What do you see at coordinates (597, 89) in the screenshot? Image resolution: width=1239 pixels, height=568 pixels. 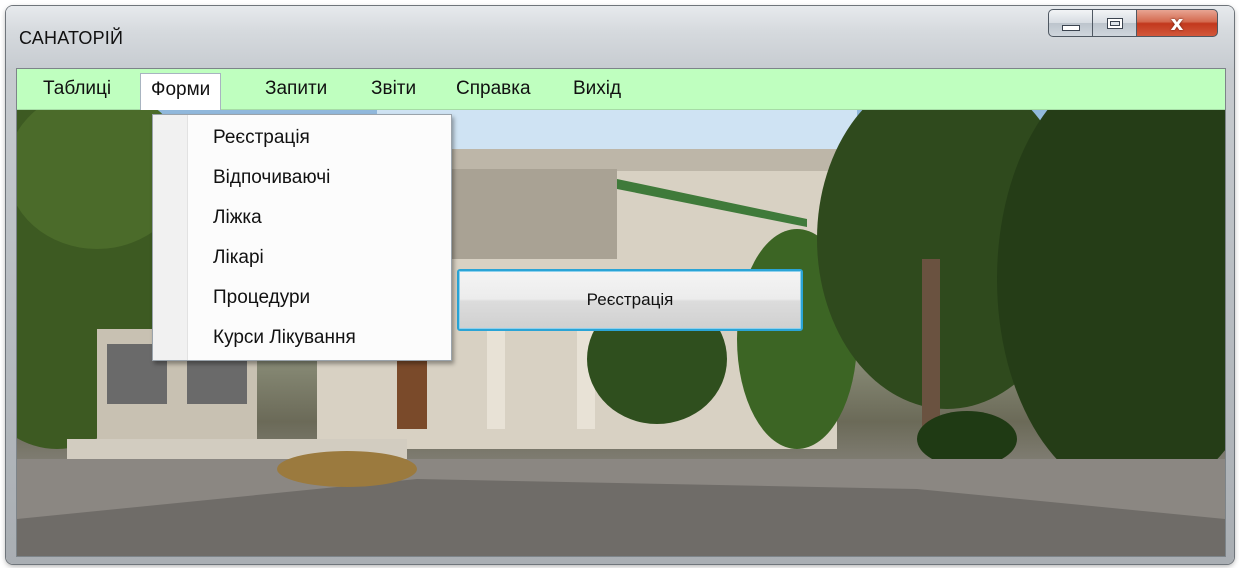 I see `menu-exit: Вихід` at bounding box center [597, 89].